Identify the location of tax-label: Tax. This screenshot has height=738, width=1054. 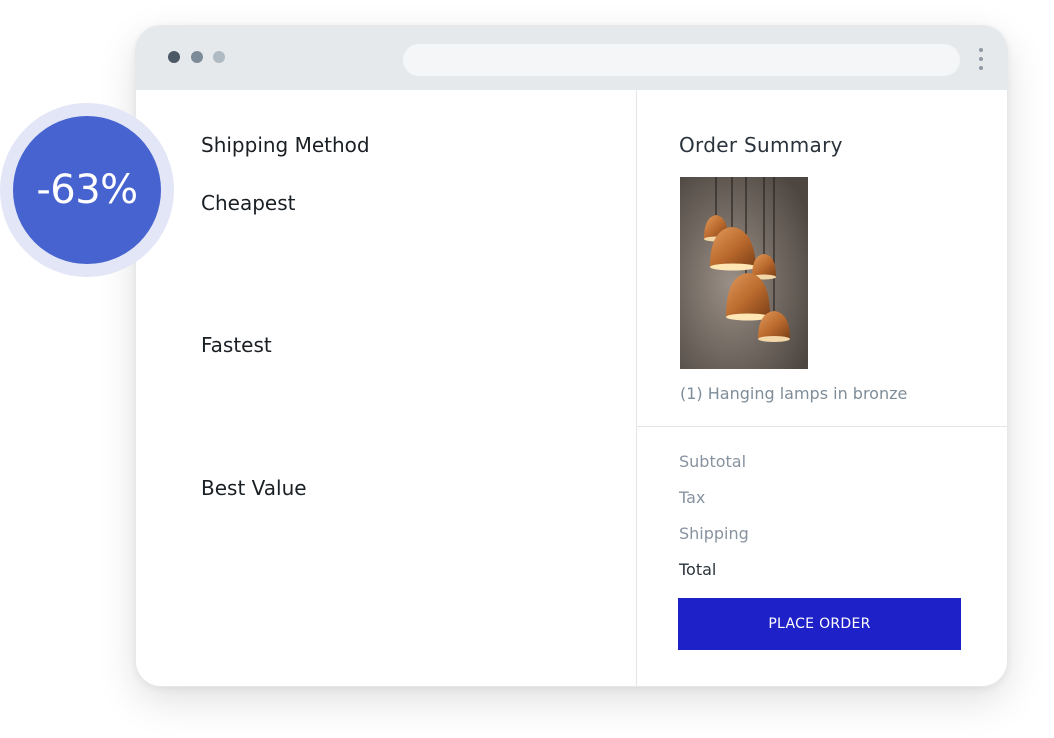
(692, 497).